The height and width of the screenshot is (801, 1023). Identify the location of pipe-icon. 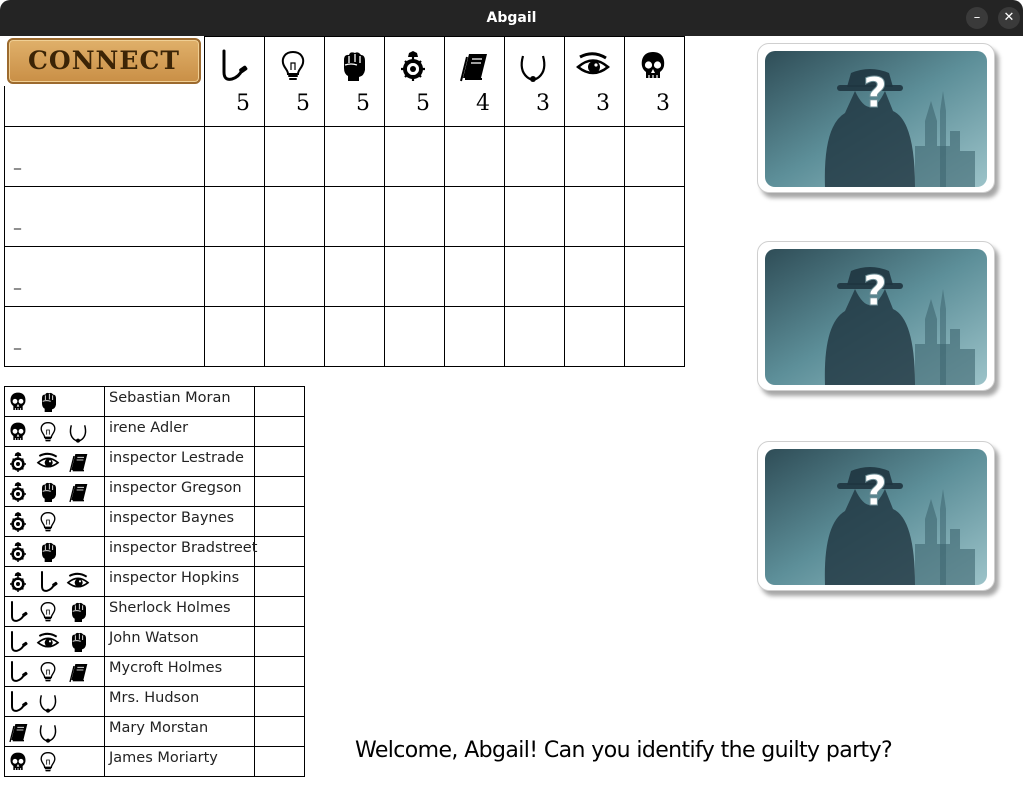
(49, 581).